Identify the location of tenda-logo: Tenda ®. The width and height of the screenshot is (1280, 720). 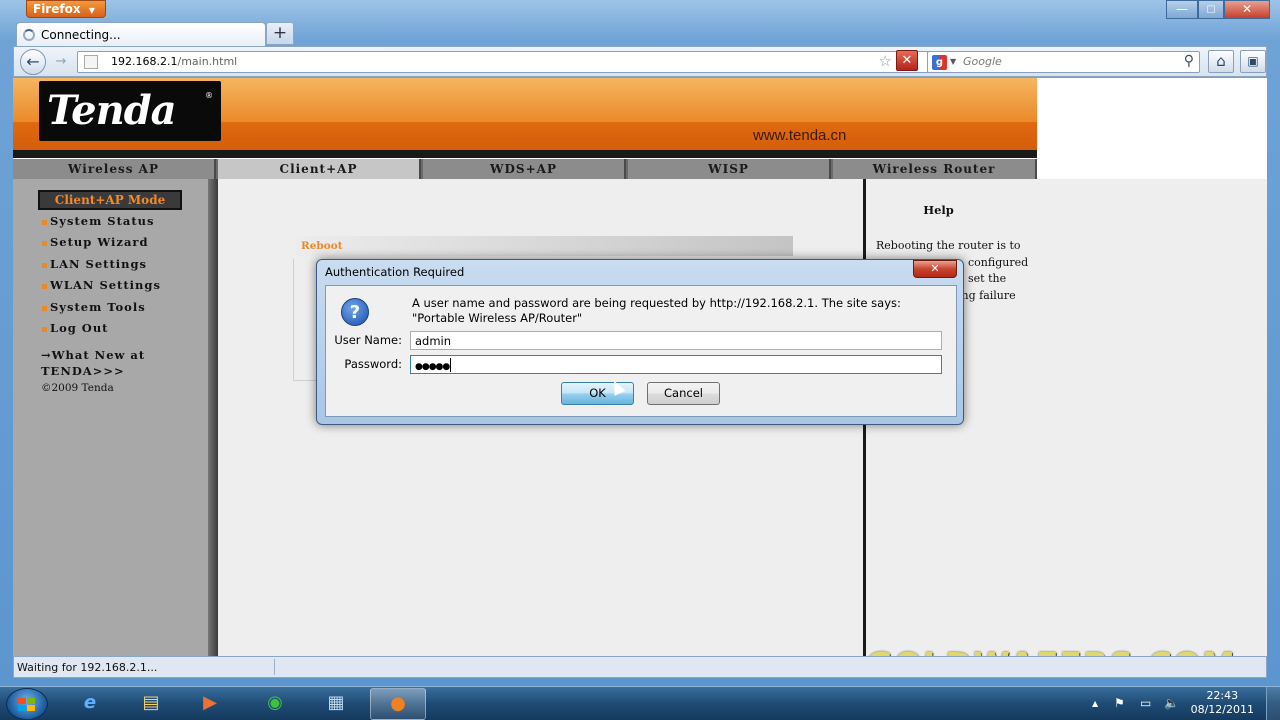
(130, 111).